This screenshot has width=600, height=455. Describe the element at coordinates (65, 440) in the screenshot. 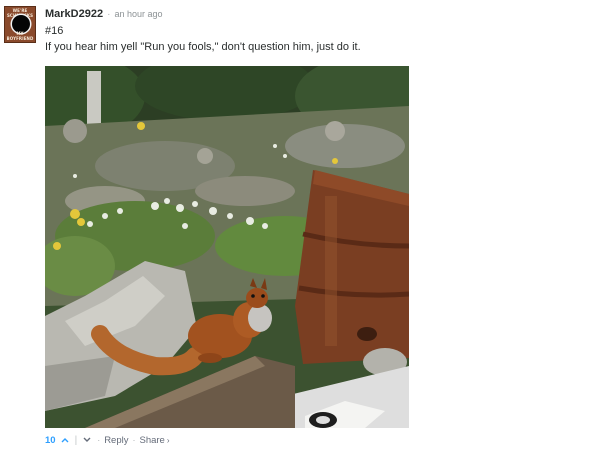

I see `chevron-up-icon` at that location.